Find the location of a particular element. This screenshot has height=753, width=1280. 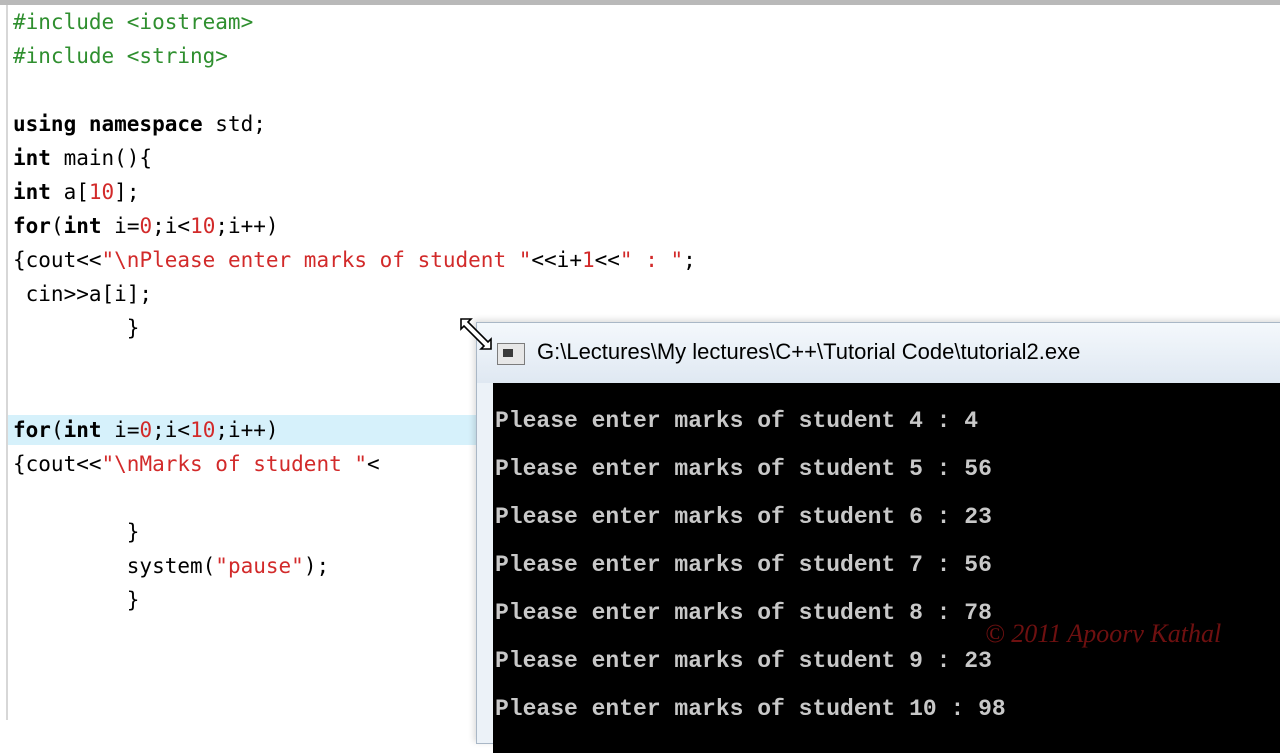

code-token: 1 is located at coordinates (588, 260).